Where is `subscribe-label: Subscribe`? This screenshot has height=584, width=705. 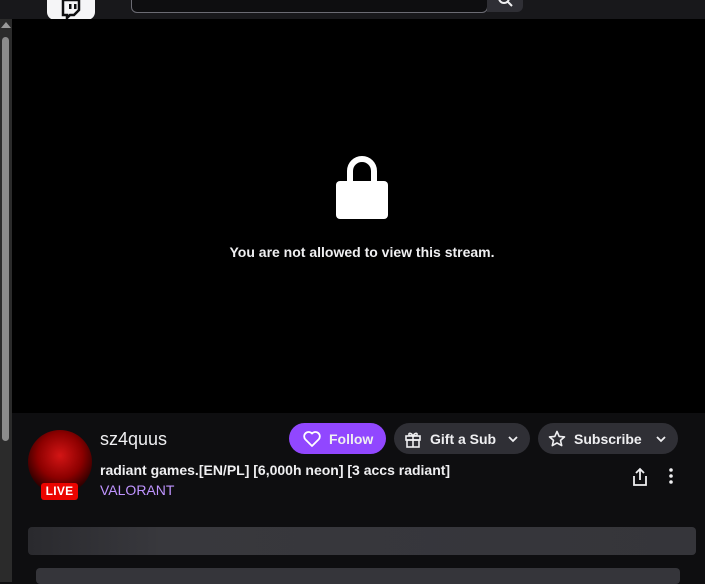 subscribe-label: Subscribe is located at coordinates (608, 438).